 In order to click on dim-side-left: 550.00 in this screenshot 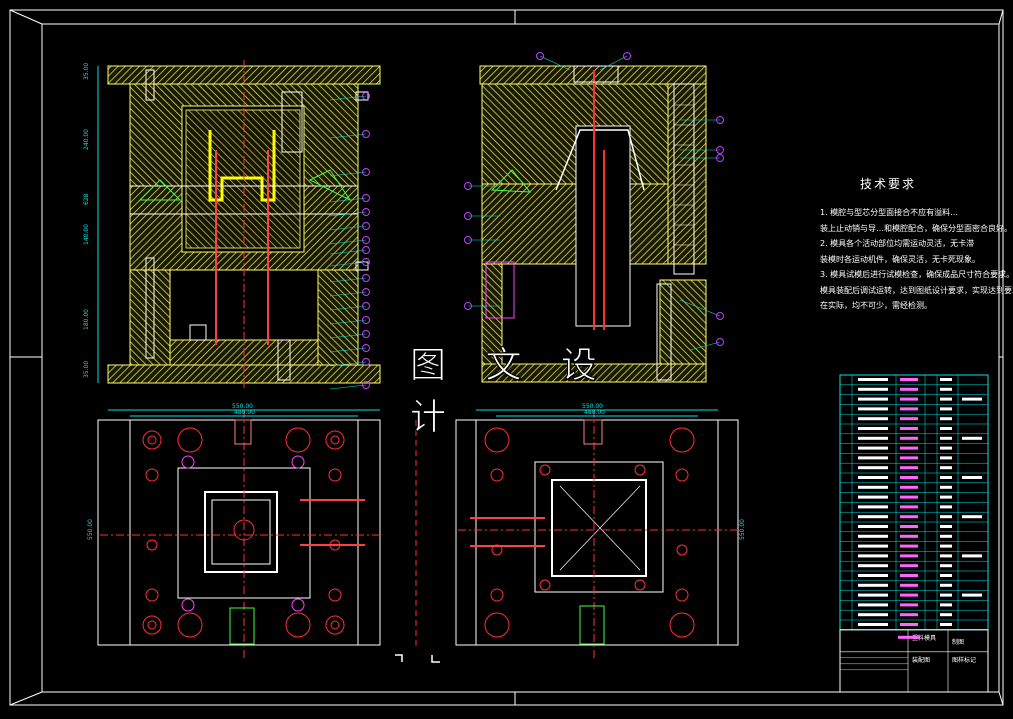, I will do `click(90, 529)`.